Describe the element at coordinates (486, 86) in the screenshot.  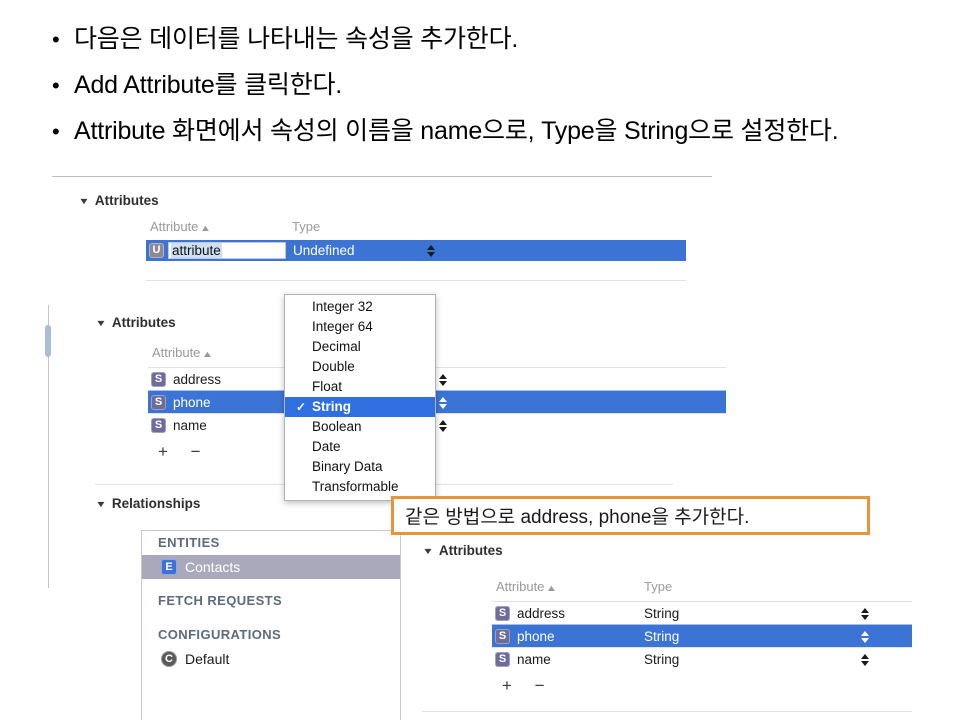
I see `list-item: • Add Attribute를 클릭한다.` at that location.